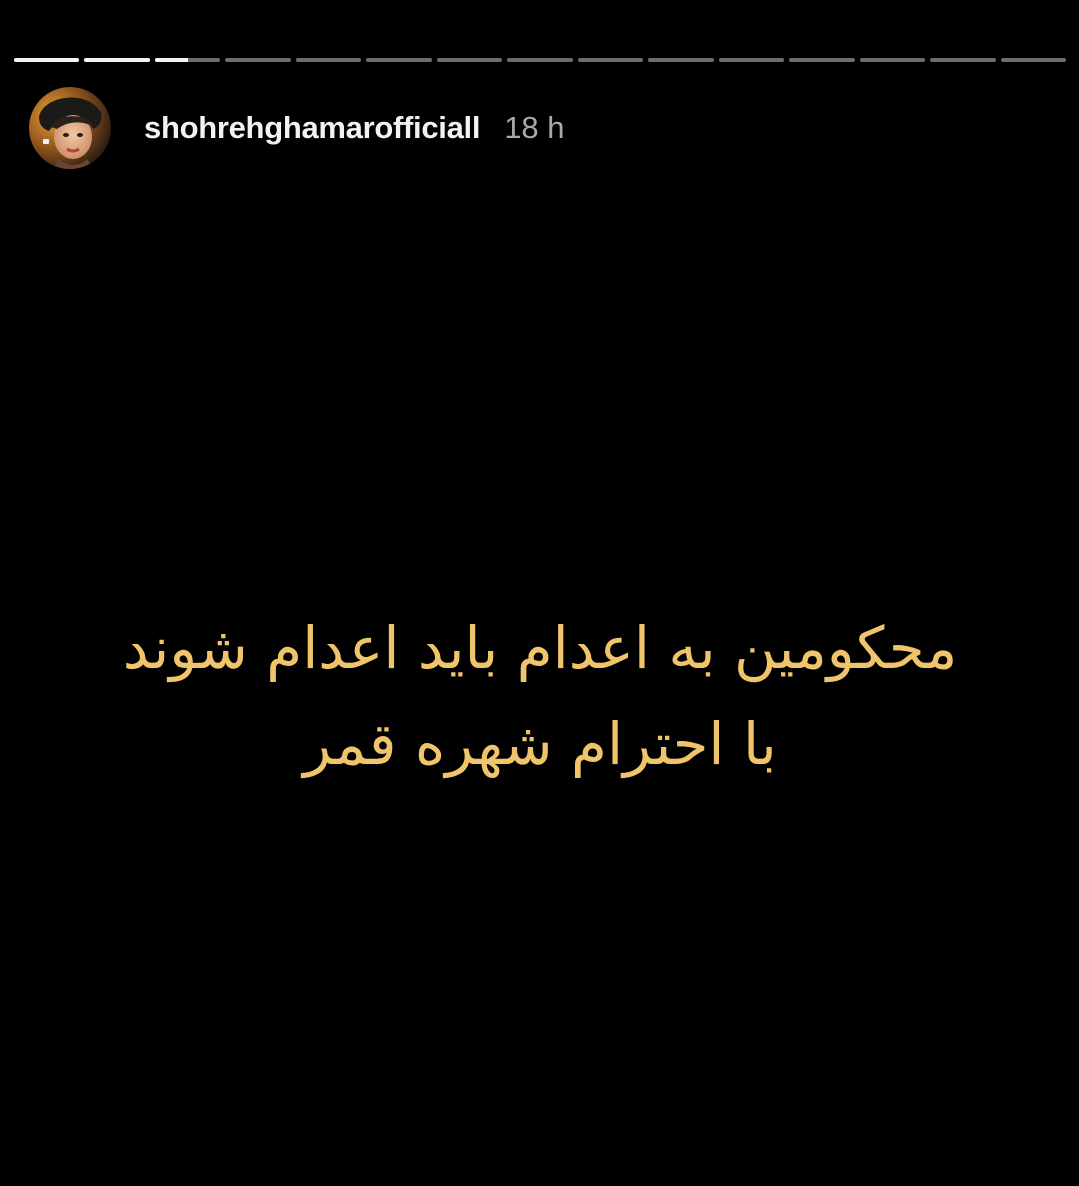 The height and width of the screenshot is (1186, 1079). I want to click on caption-line-1: محکومین به اعدام باید اعدام شوند, so click(540, 648).